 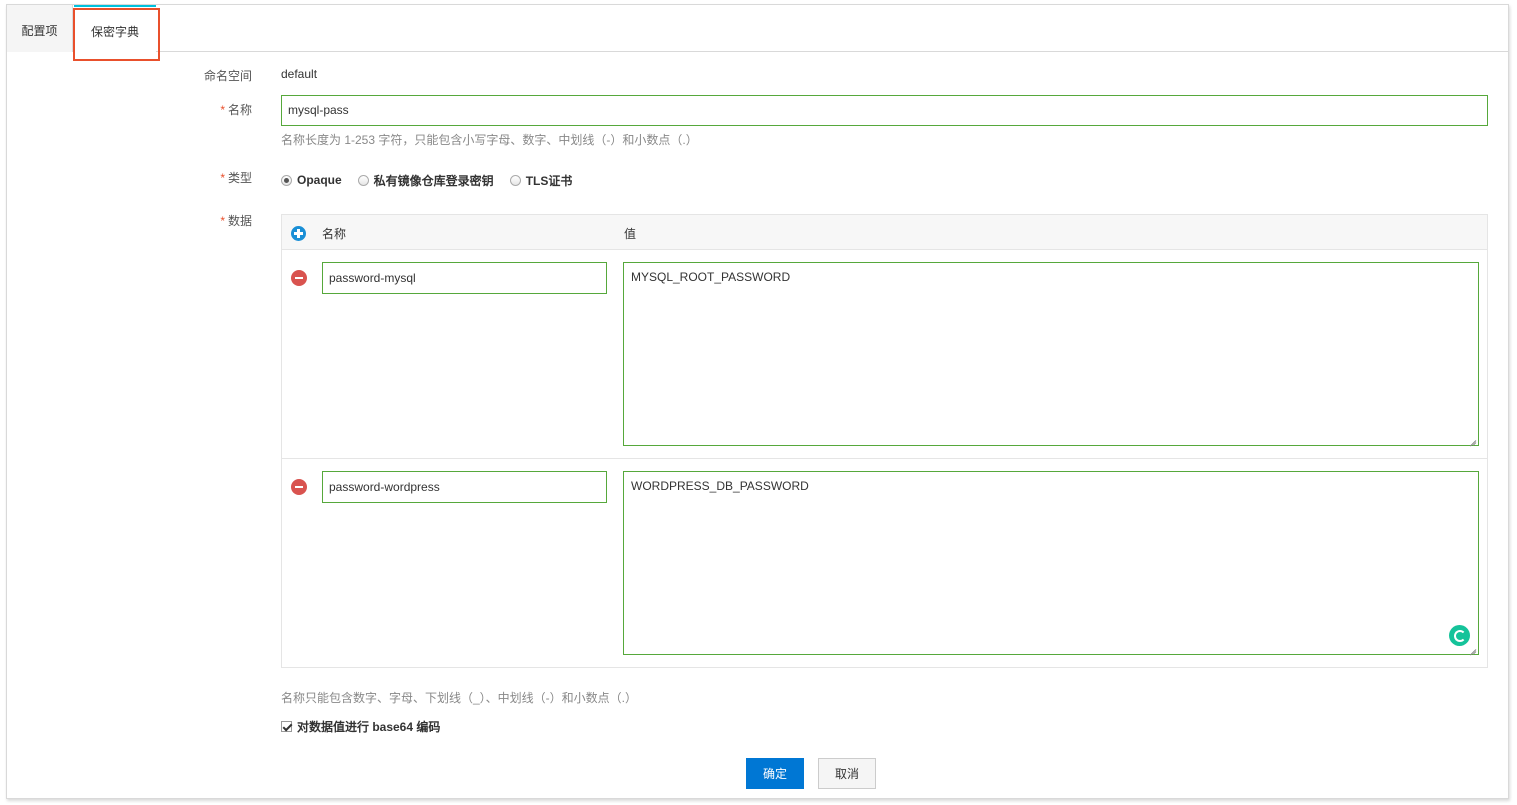 What do you see at coordinates (334, 234) in the screenshot?
I see `column-header-name: 名称` at bounding box center [334, 234].